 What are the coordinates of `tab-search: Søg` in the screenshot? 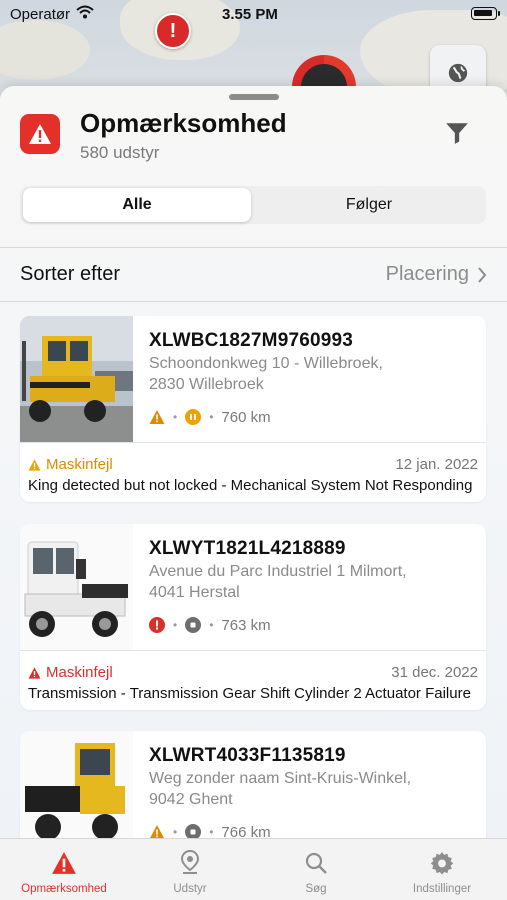 It's located at (316, 872).